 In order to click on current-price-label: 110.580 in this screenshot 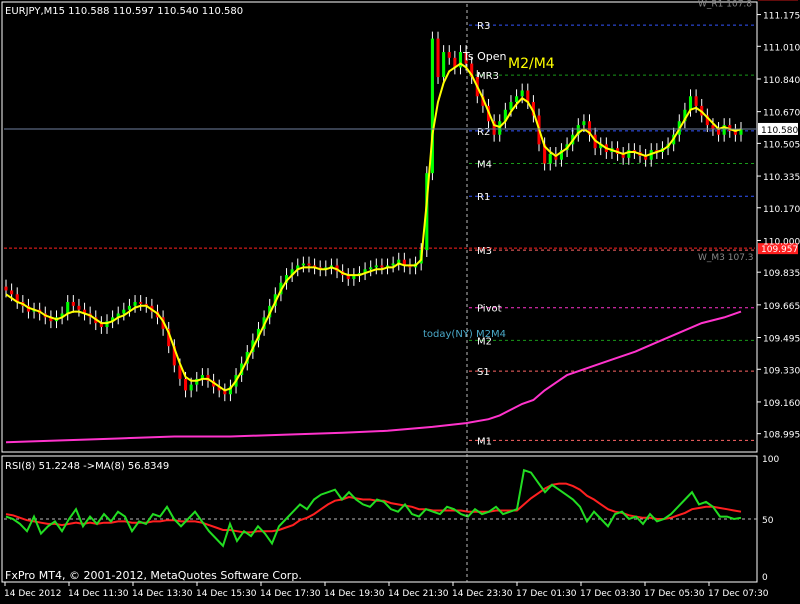, I will do `click(779, 131)`.